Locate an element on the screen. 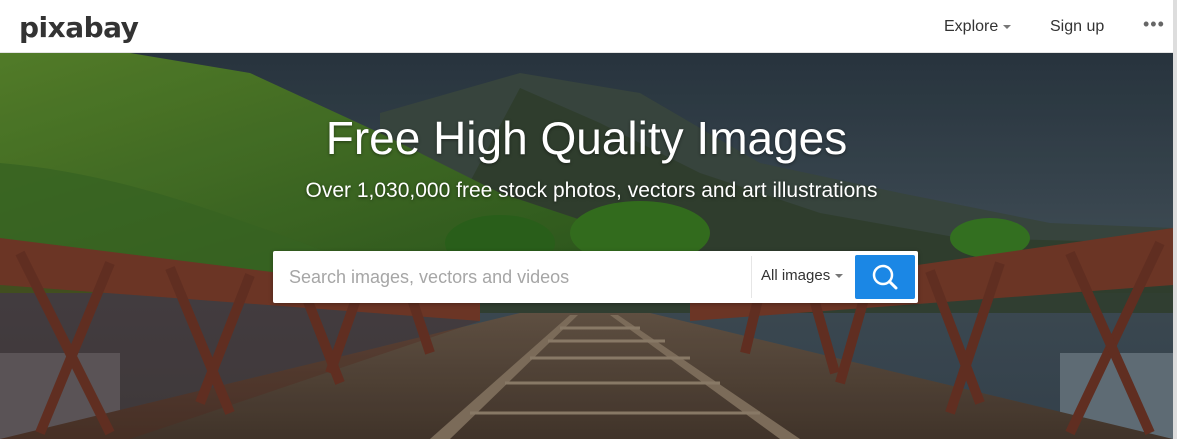  search-input is located at coordinates (511, 277).